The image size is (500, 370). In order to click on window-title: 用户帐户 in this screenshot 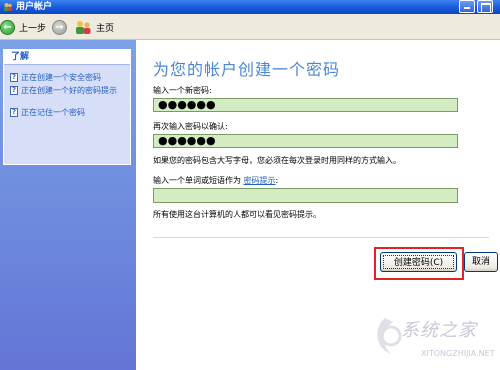, I will do `click(34, 7)`.